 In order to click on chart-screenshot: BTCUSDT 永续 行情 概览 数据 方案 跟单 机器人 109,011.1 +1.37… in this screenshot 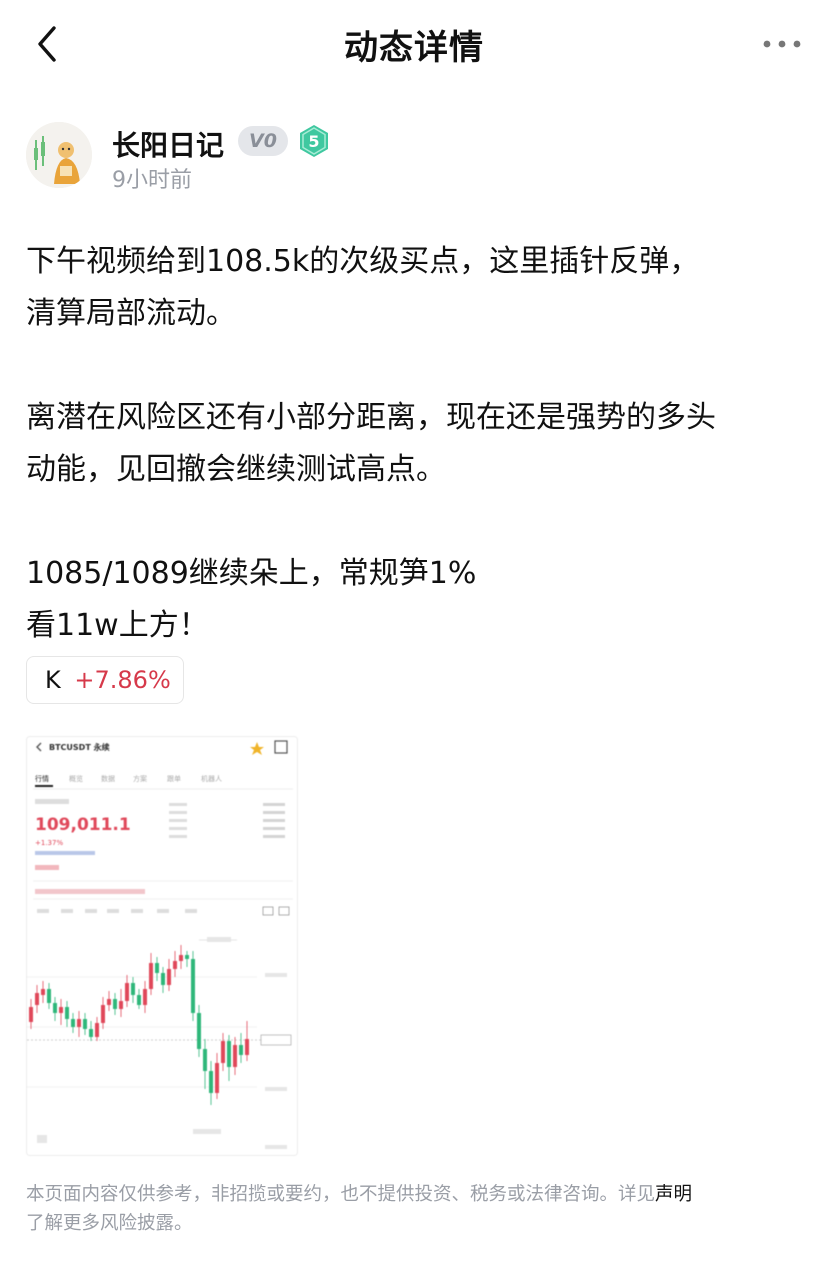, I will do `click(162, 946)`.